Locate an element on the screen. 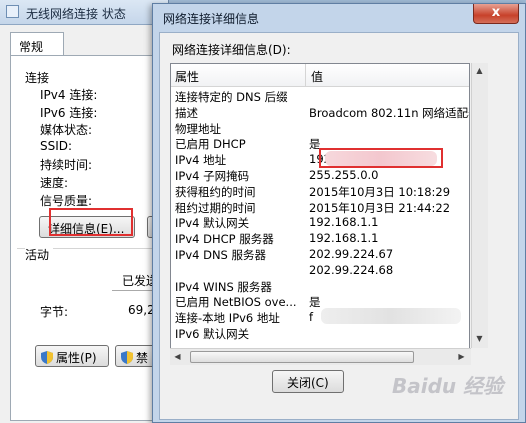 This screenshot has height=423, width=526. row-value: 2015年10月3日 10:18:29 is located at coordinates (380, 191).